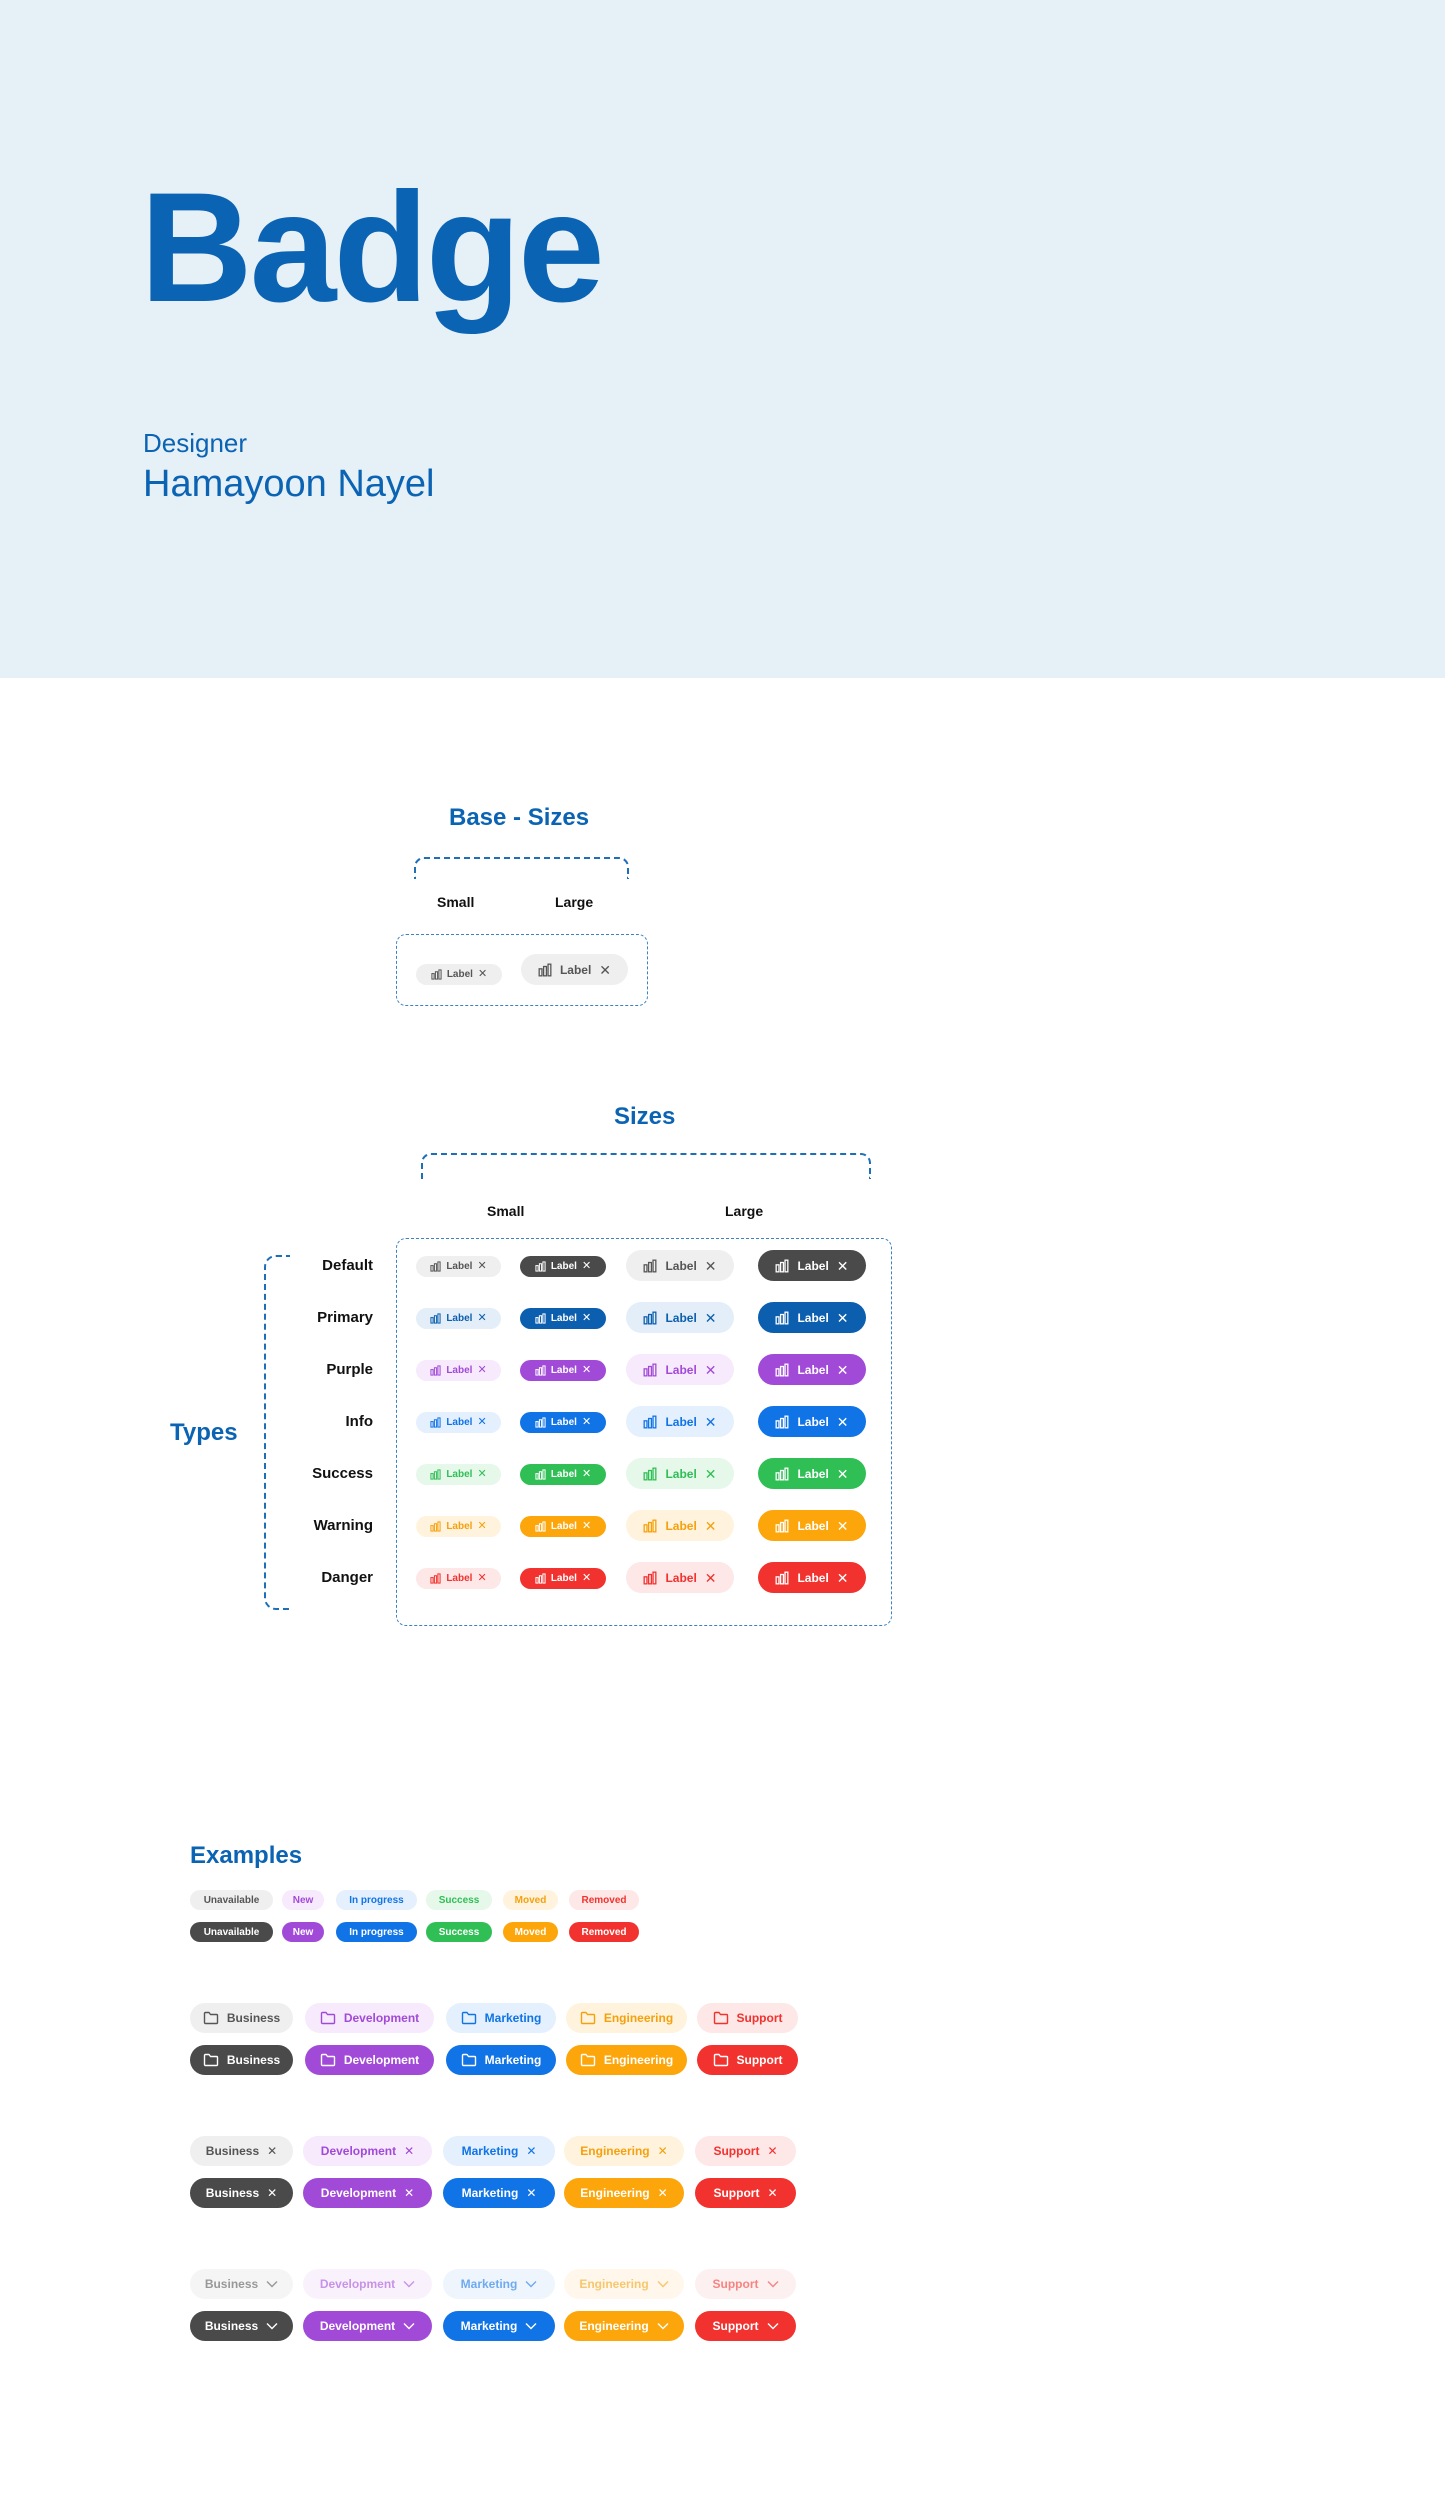  Describe the element at coordinates (680, 1473) in the screenshot. I see `success-large-soft-badge: Label ✕` at that location.